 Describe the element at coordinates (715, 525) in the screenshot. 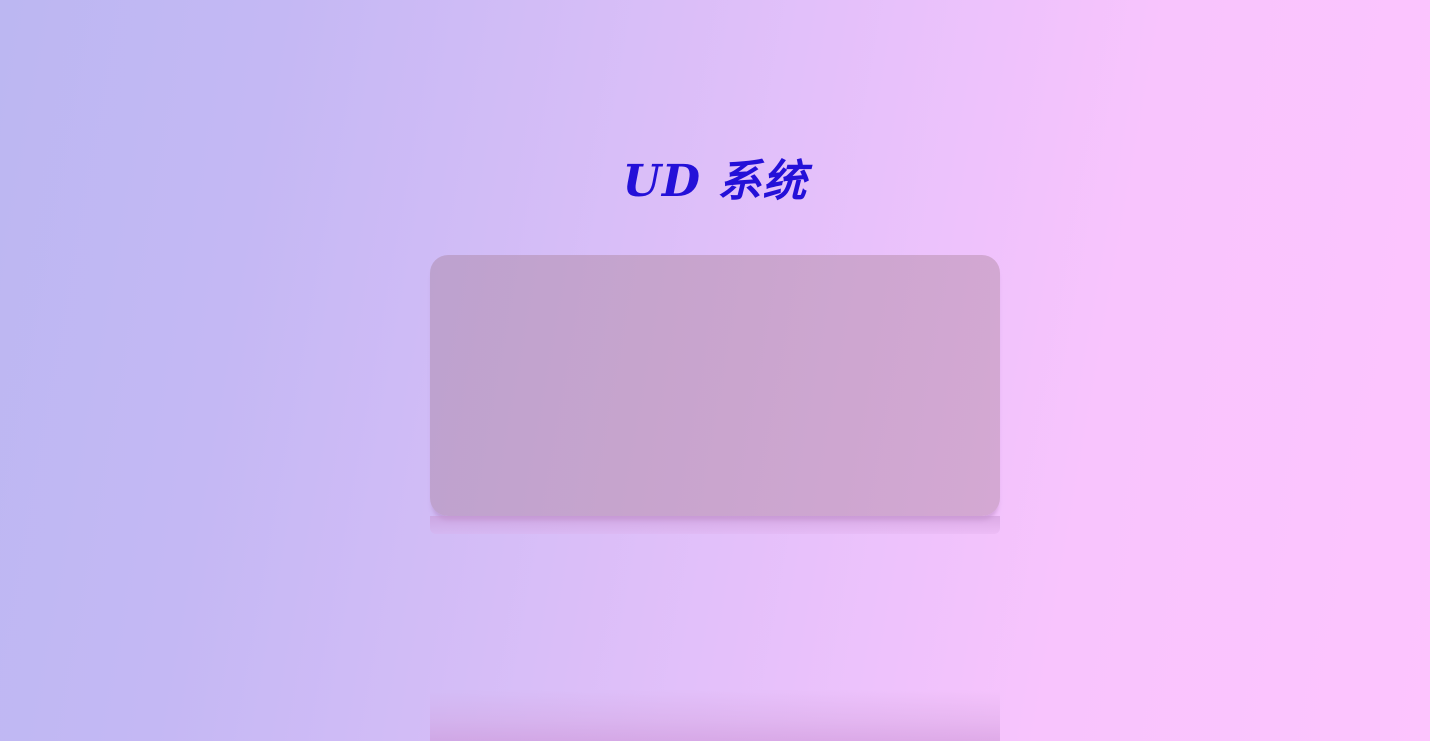

I see `panel-reflection` at that location.